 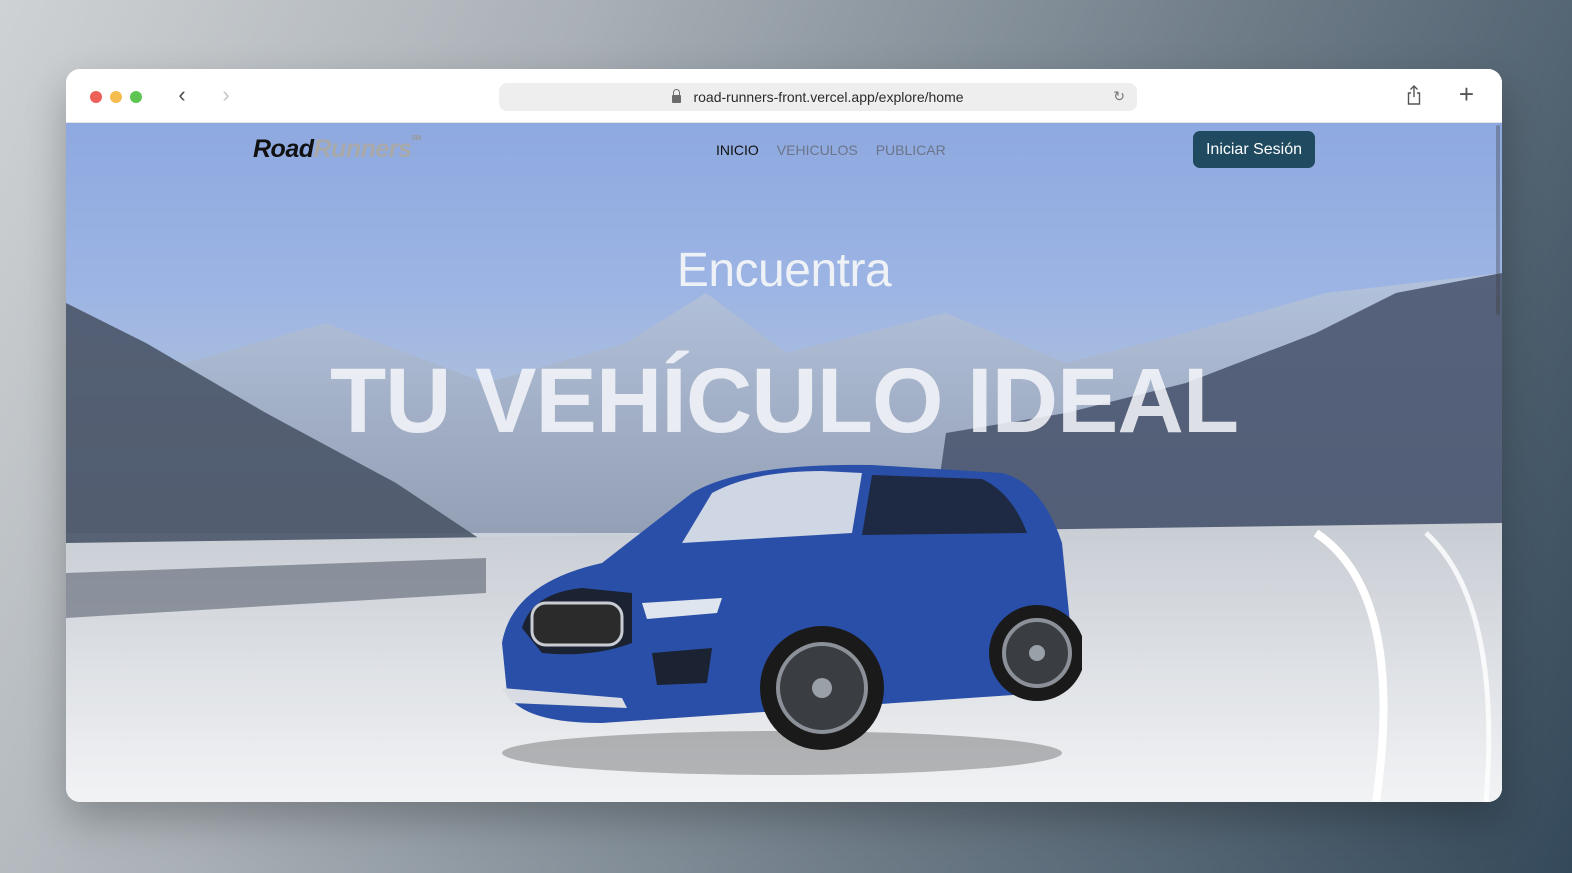 I want to click on login-button: Iniciar Sesión, so click(x=1254, y=149).